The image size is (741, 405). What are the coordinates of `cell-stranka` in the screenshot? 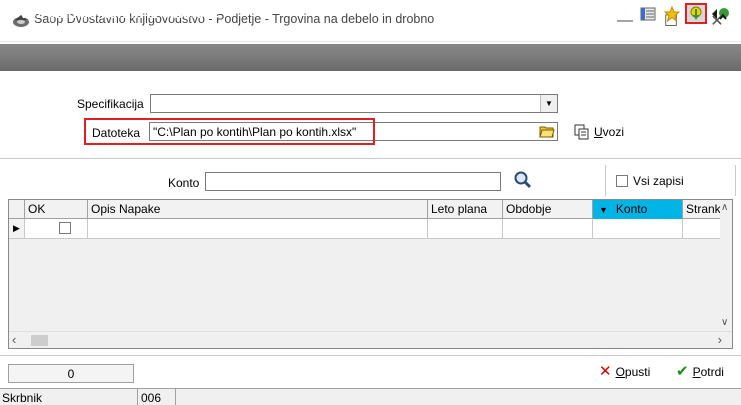 It's located at (702, 228).